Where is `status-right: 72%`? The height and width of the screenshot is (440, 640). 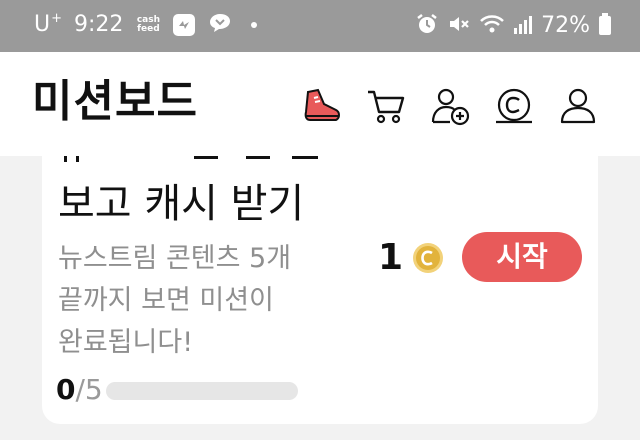 status-right: 72% is located at coordinates (513, 26).